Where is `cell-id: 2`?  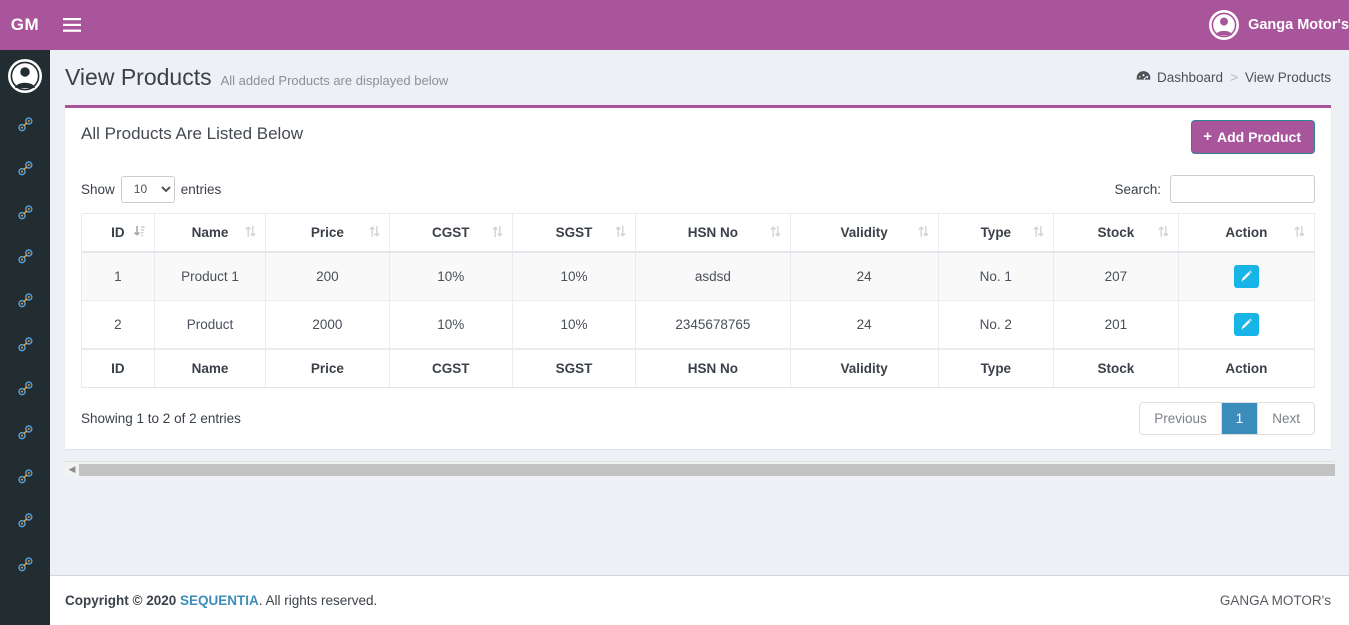 cell-id: 2 is located at coordinates (118, 325).